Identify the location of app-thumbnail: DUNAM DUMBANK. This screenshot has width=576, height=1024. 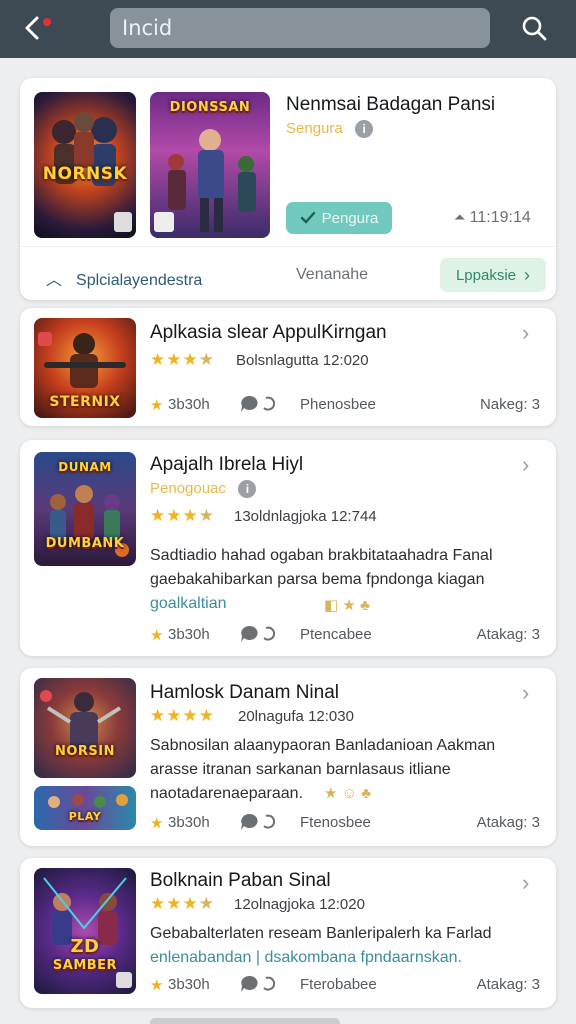
(85, 509).